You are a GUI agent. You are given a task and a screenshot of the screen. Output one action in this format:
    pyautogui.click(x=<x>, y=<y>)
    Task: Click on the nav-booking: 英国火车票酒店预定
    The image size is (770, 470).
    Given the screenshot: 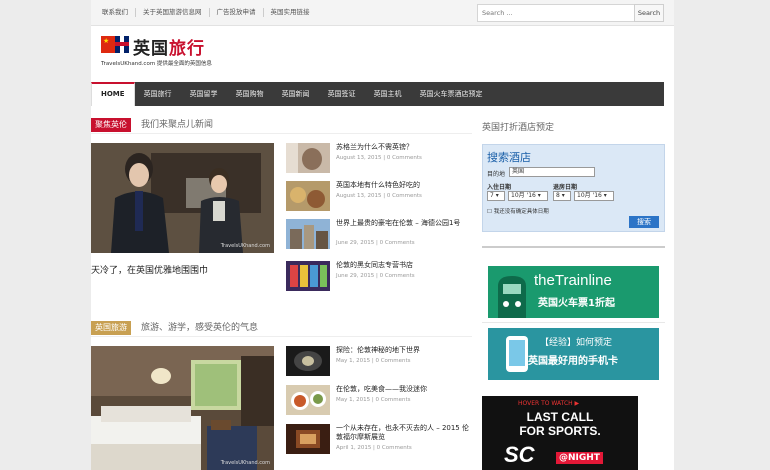 What is the action you would take?
    pyautogui.click(x=451, y=94)
    